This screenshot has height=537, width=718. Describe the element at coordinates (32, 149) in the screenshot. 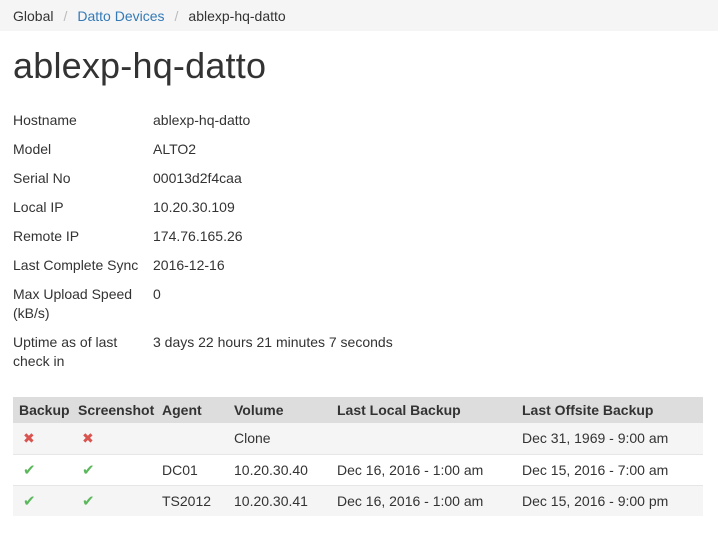

I see `detail-label: Model` at that location.